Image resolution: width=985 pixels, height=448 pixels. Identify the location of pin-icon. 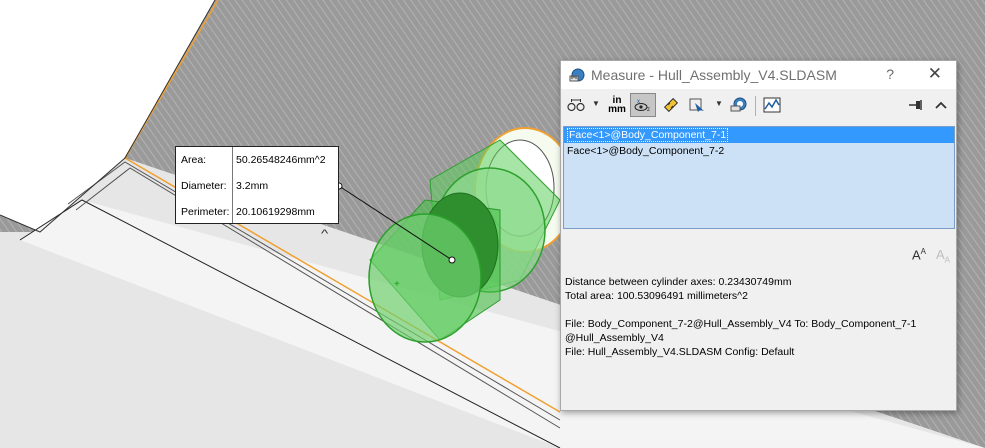
(915, 105).